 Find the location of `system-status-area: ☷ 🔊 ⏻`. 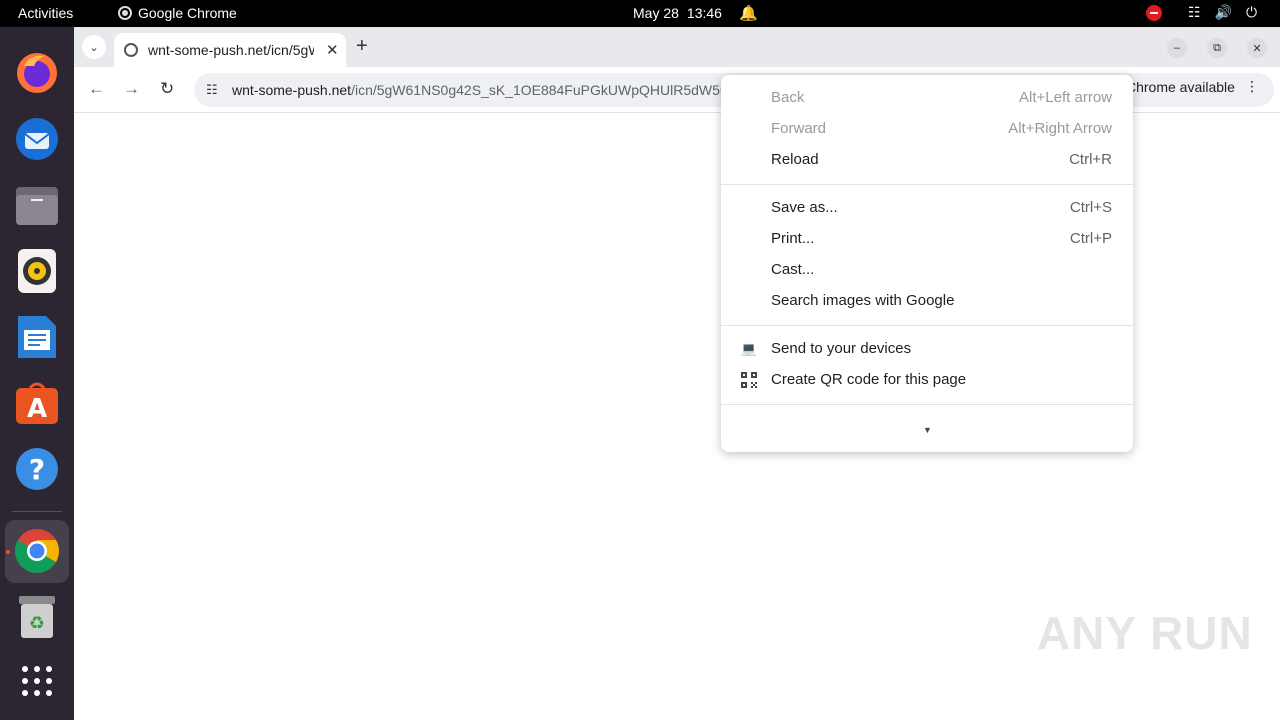

system-status-area: ☷ 🔊 ⏻ is located at coordinates (1222, 12).